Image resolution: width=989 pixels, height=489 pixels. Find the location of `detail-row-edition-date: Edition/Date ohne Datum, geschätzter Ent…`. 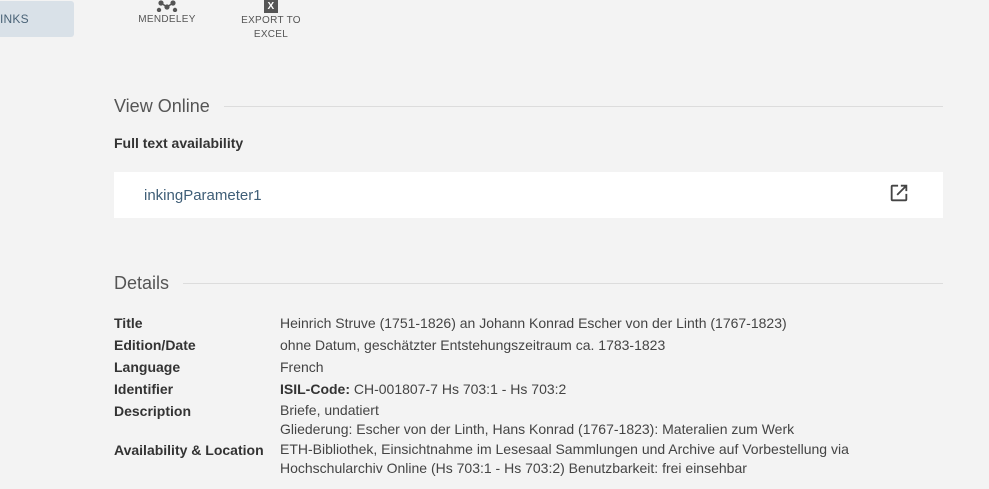

detail-row-edition-date: Edition/Date ohne Datum, geschätzter Ent… is located at coordinates (528, 345).